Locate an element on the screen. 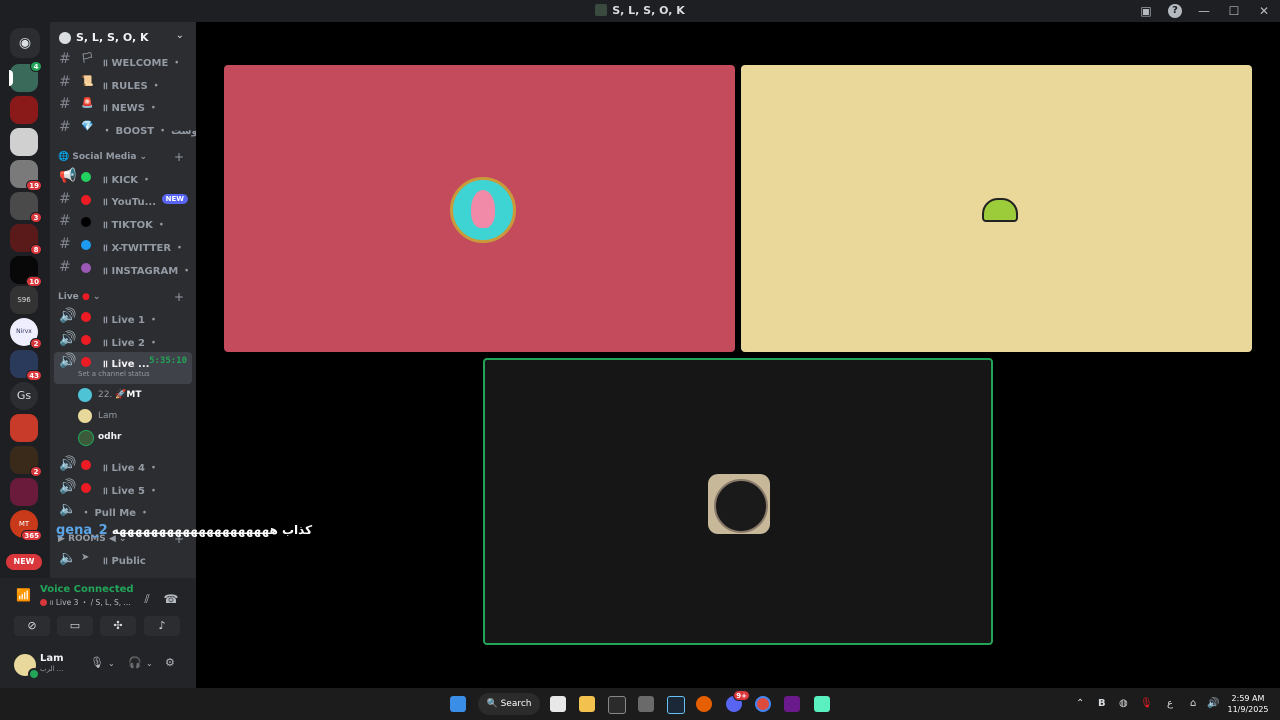 Image resolution: width=1280 pixels, height=720 pixels. channel-live-3: 🔊 ॥ Live ... 5:35:10 Set a channel status is located at coordinates (123, 368).